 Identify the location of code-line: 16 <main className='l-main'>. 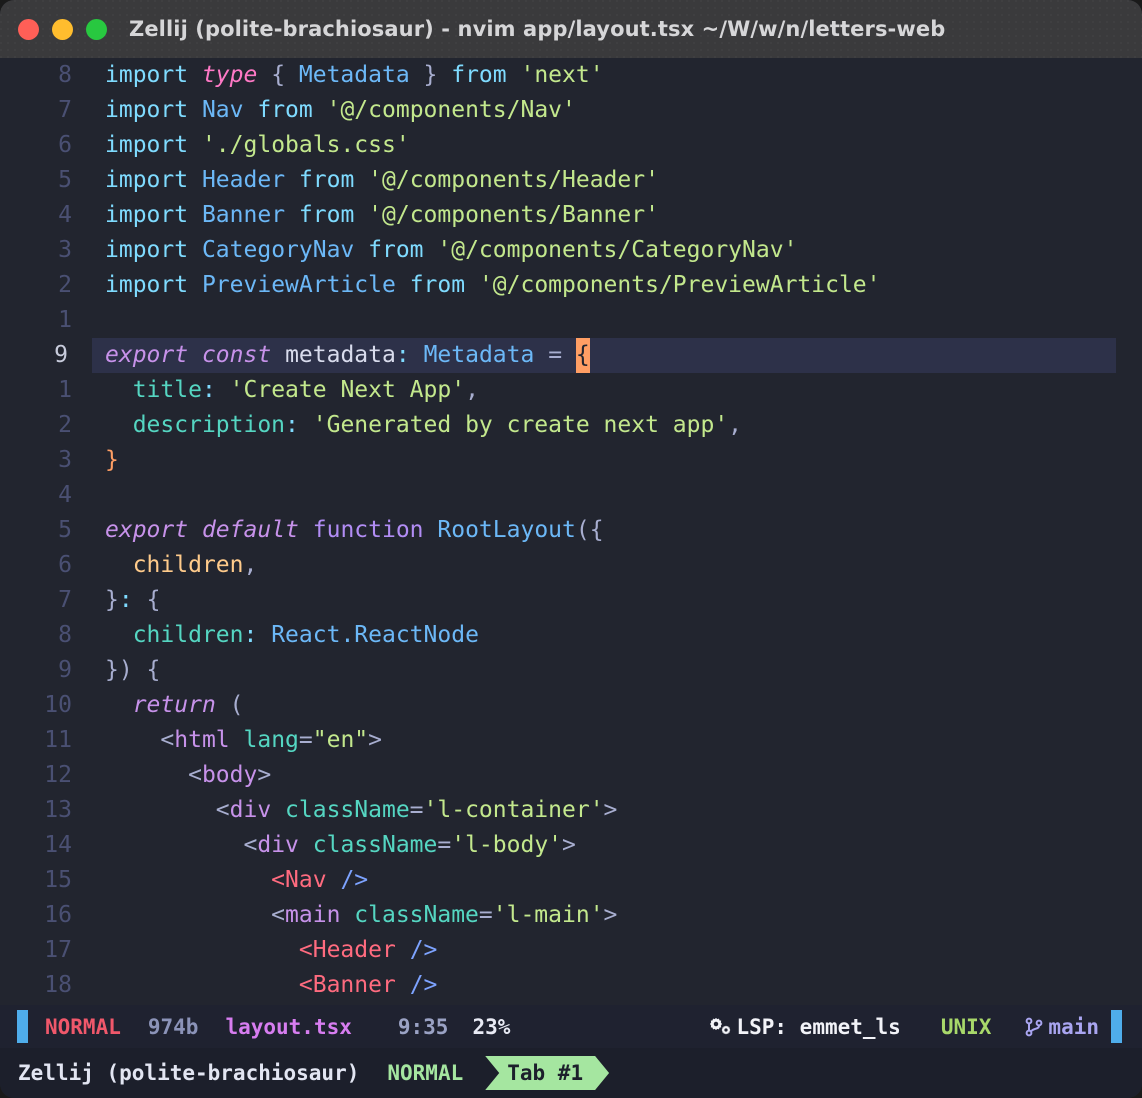
(571, 915).